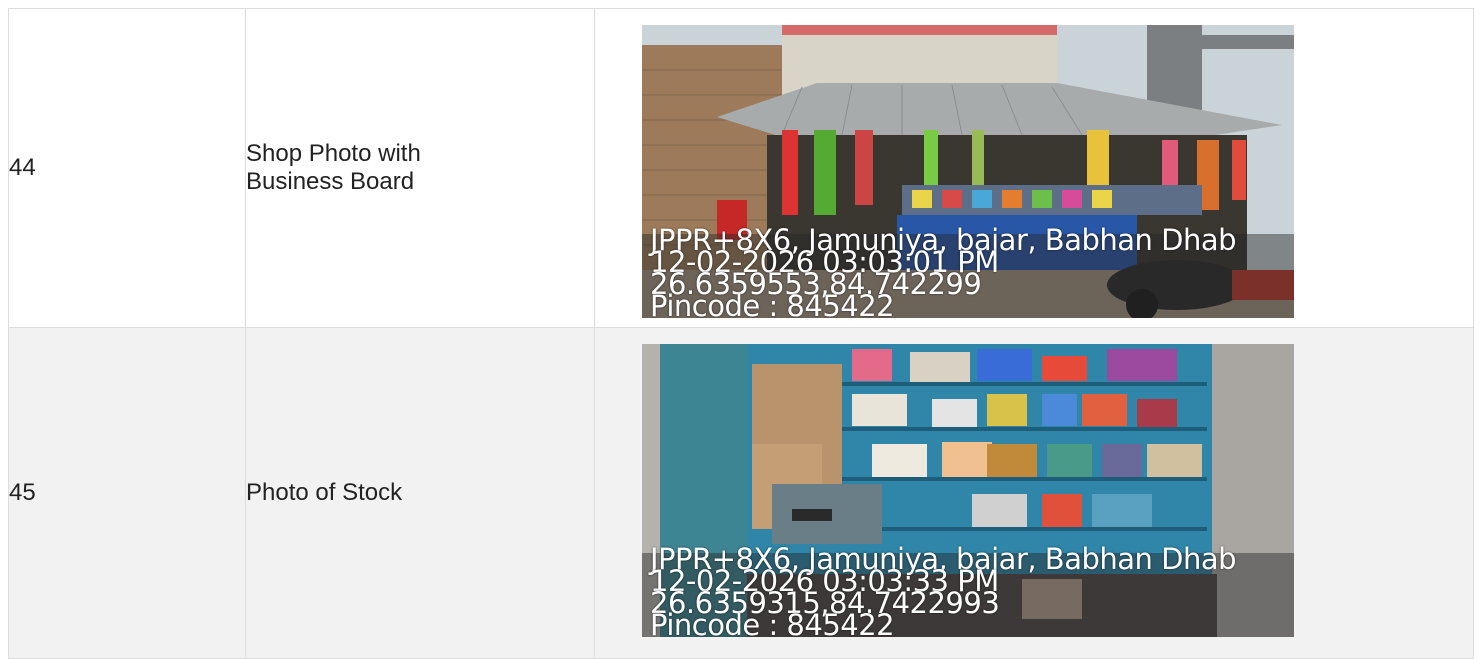 The image size is (1482, 659). Describe the element at coordinates (22, 167) in the screenshot. I see `row-number: 44` at that location.